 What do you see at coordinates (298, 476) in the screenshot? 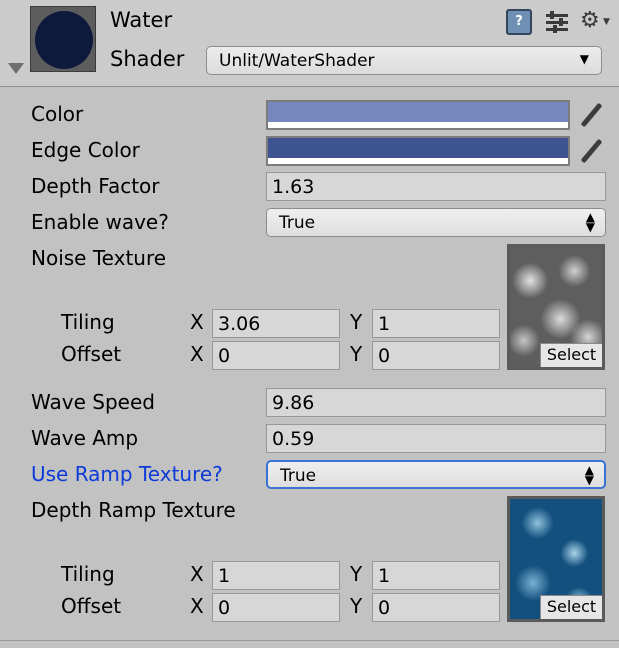
I see `use-ramp-value: True` at bounding box center [298, 476].